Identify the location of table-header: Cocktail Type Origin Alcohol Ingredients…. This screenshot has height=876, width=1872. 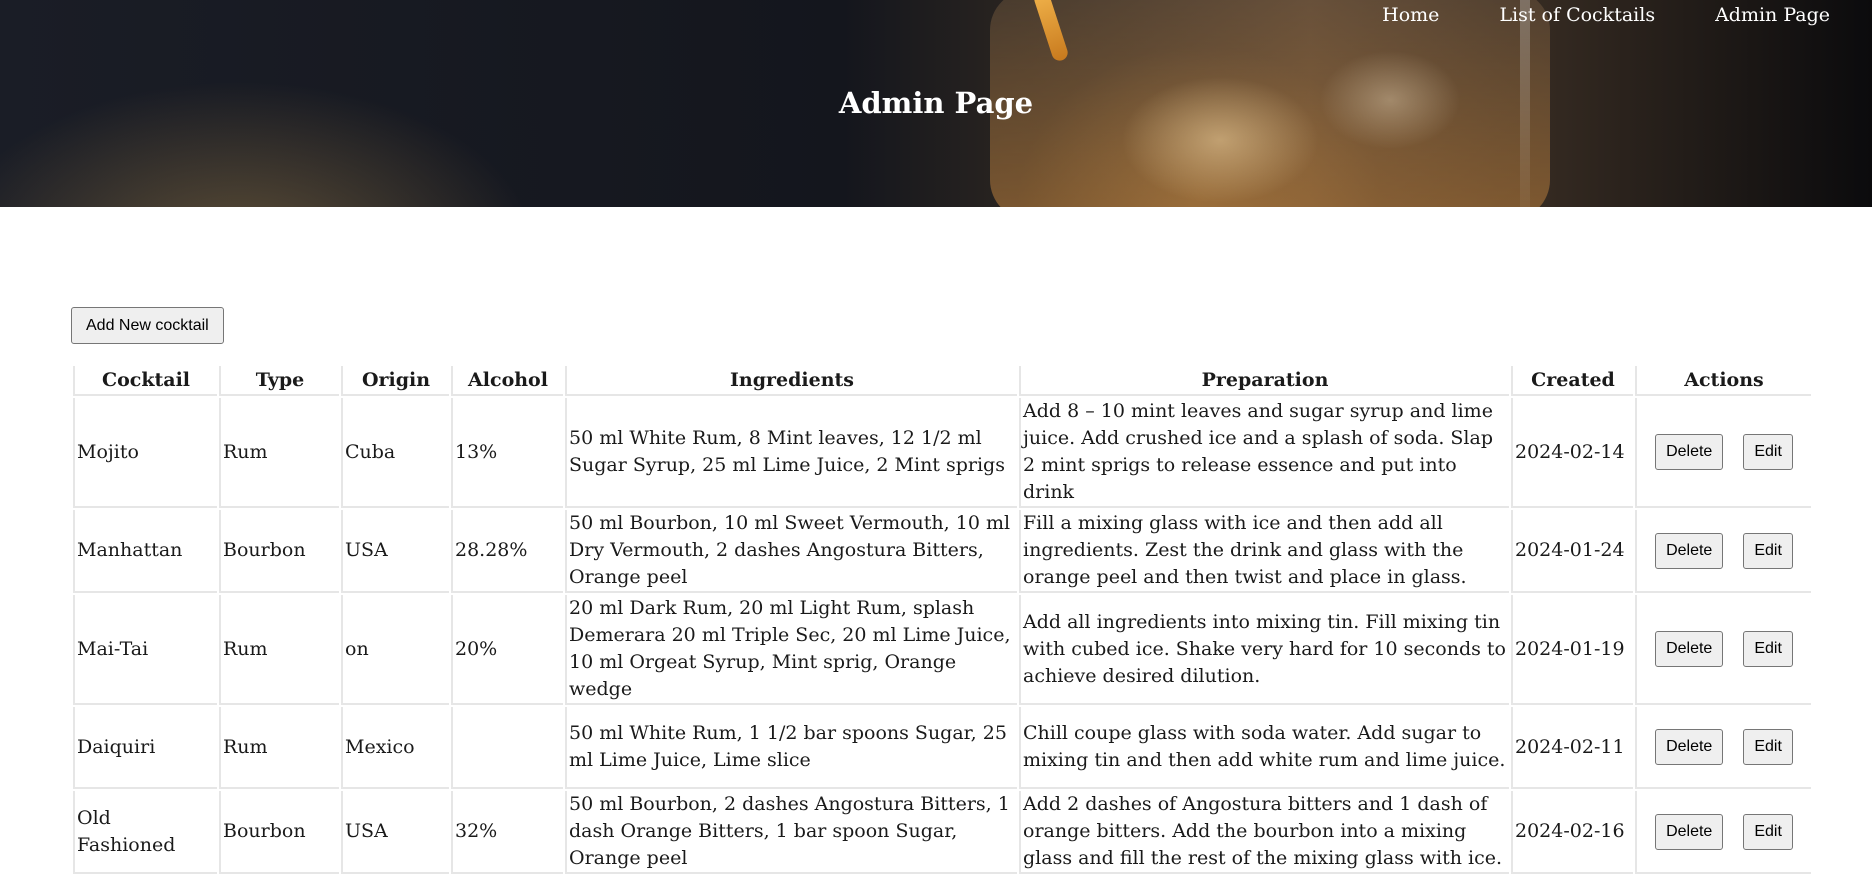
(942, 381).